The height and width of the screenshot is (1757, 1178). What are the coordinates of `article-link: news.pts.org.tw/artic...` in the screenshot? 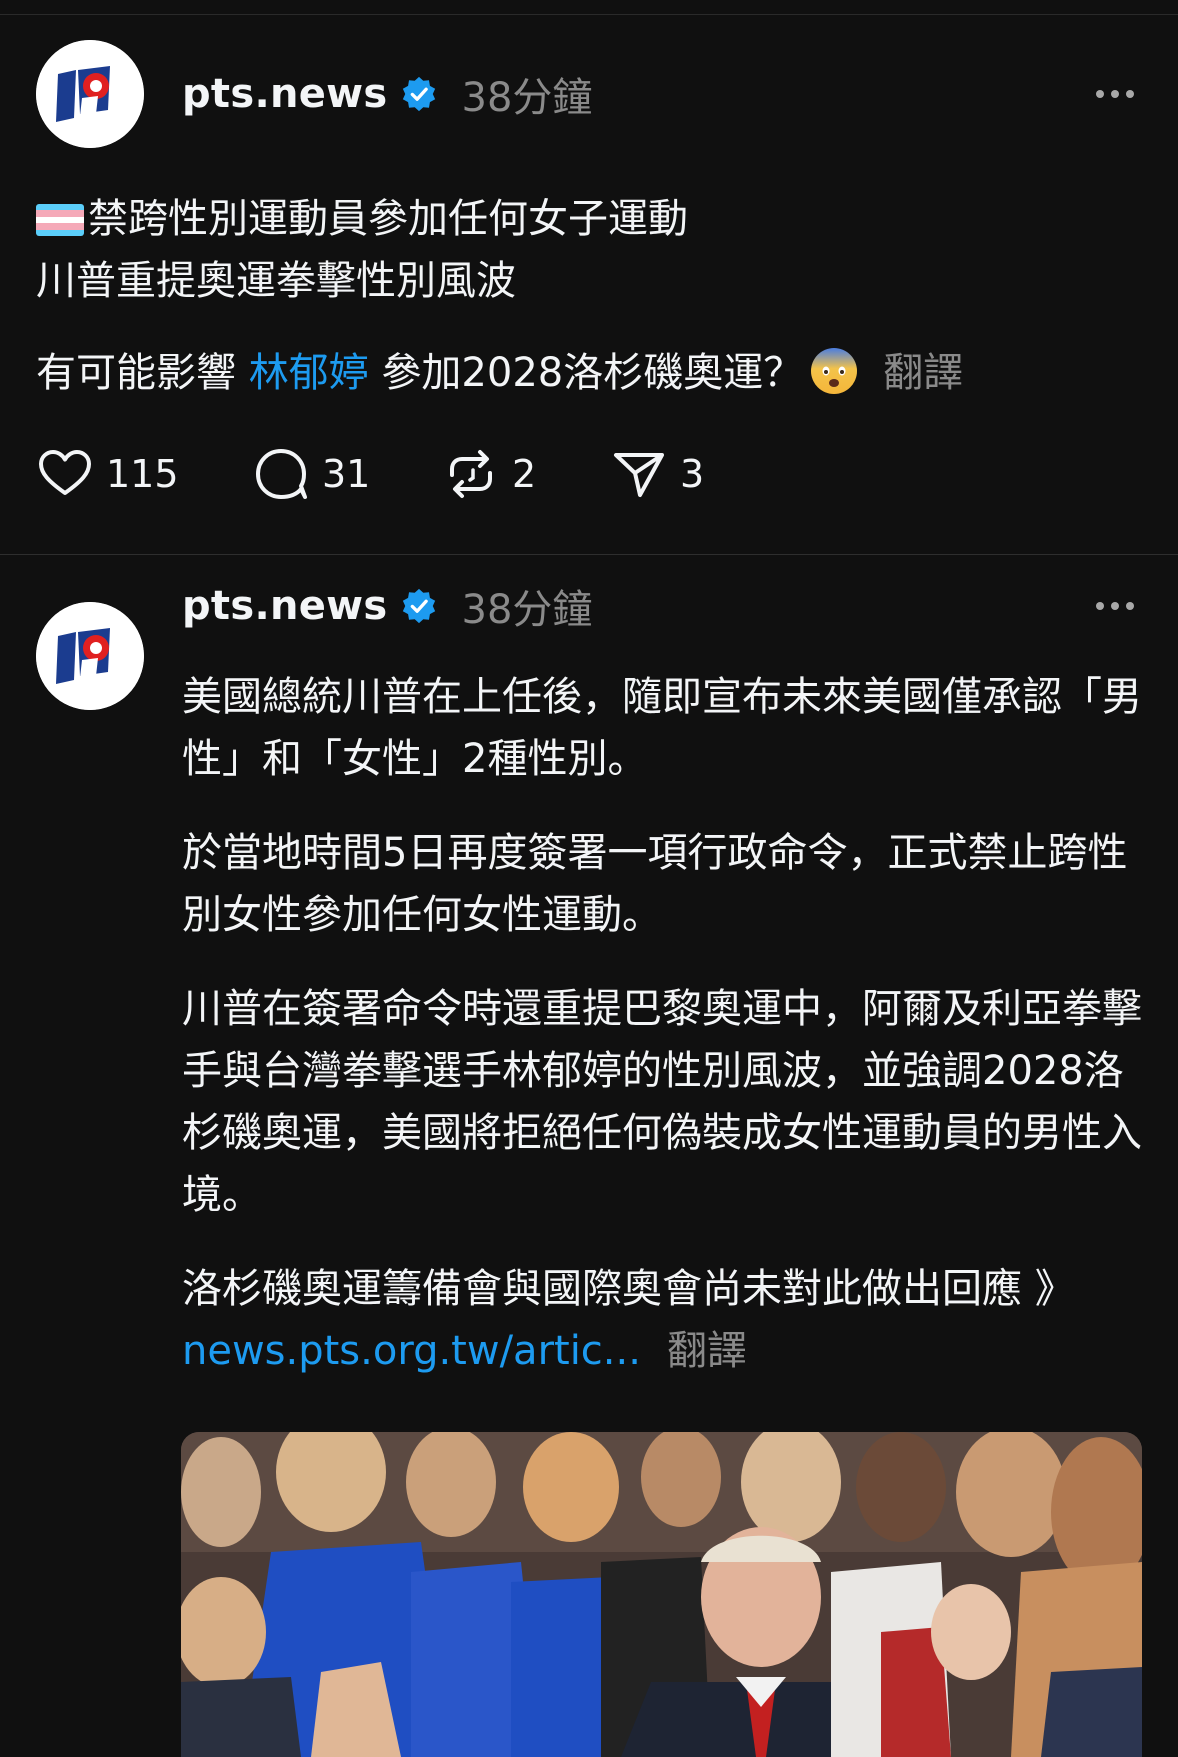 It's located at (411, 1351).